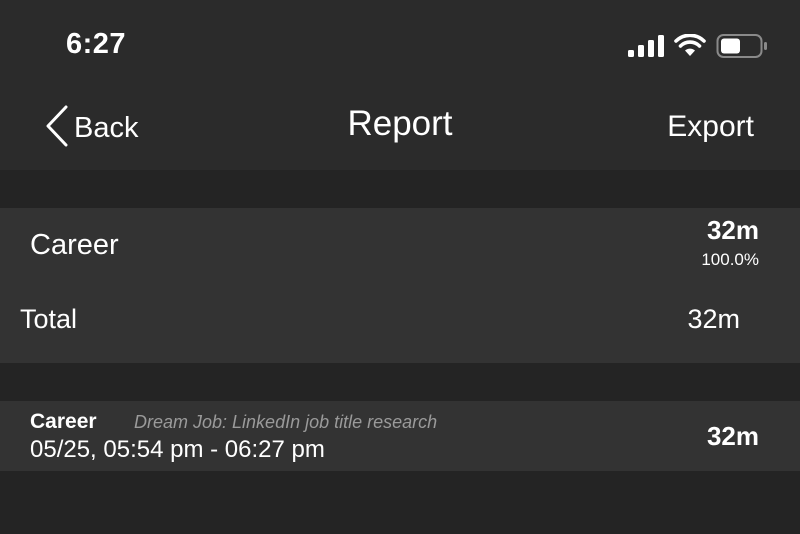 The height and width of the screenshot is (534, 800). What do you see at coordinates (63, 421) in the screenshot?
I see `entry-category: Career` at bounding box center [63, 421].